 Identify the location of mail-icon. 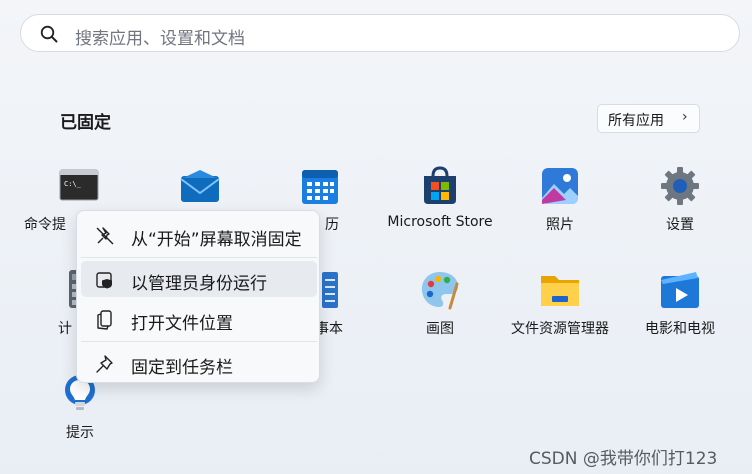
(200, 186).